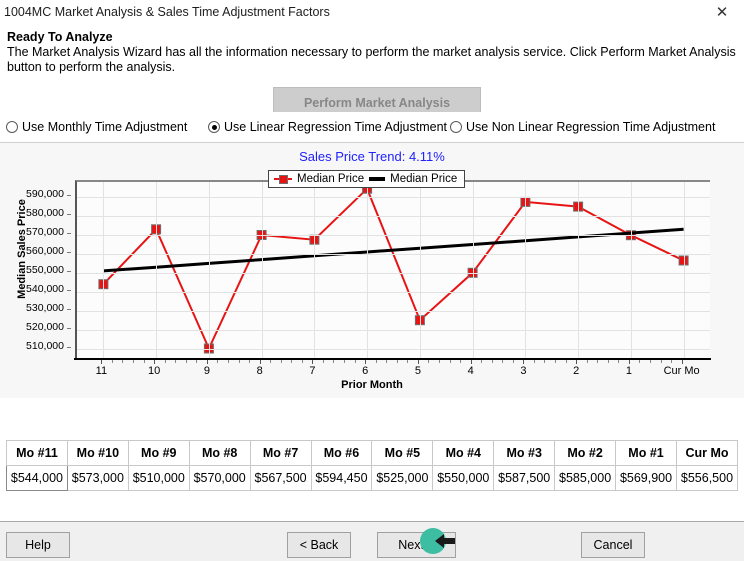 This screenshot has height=561, width=744. What do you see at coordinates (97, 453) in the screenshot?
I see `table-column-header: Mo #10` at bounding box center [97, 453].